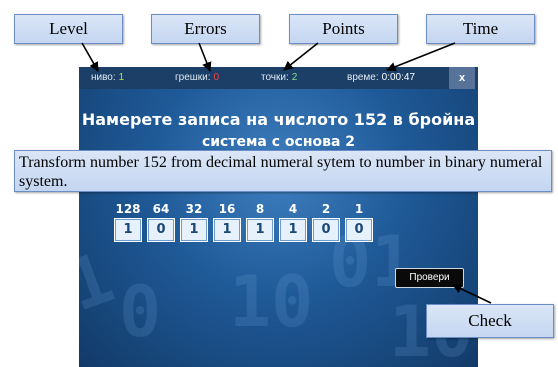 This screenshot has width=558, height=367. What do you see at coordinates (359, 209) in the screenshot?
I see `place-value-label: 1` at bounding box center [359, 209].